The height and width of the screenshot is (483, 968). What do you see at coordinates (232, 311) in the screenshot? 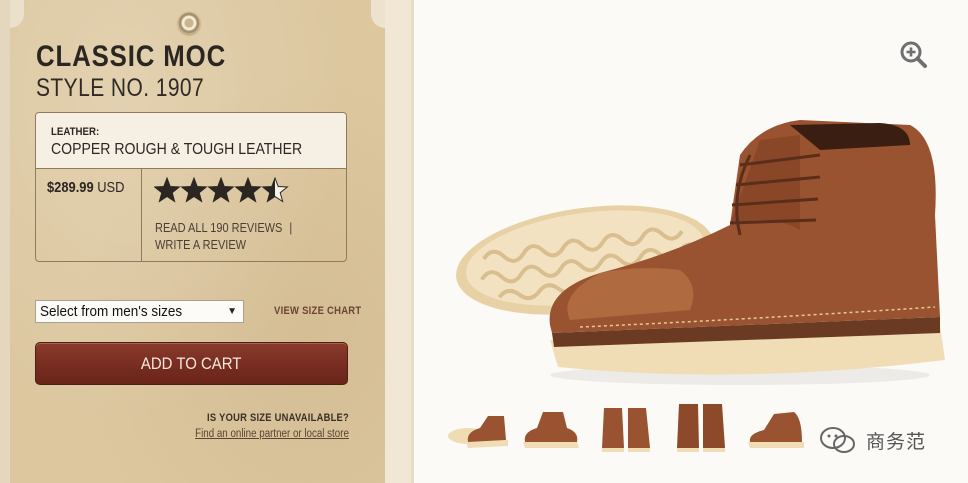
I see `dropdown-arrow-icon: ▼` at bounding box center [232, 311].